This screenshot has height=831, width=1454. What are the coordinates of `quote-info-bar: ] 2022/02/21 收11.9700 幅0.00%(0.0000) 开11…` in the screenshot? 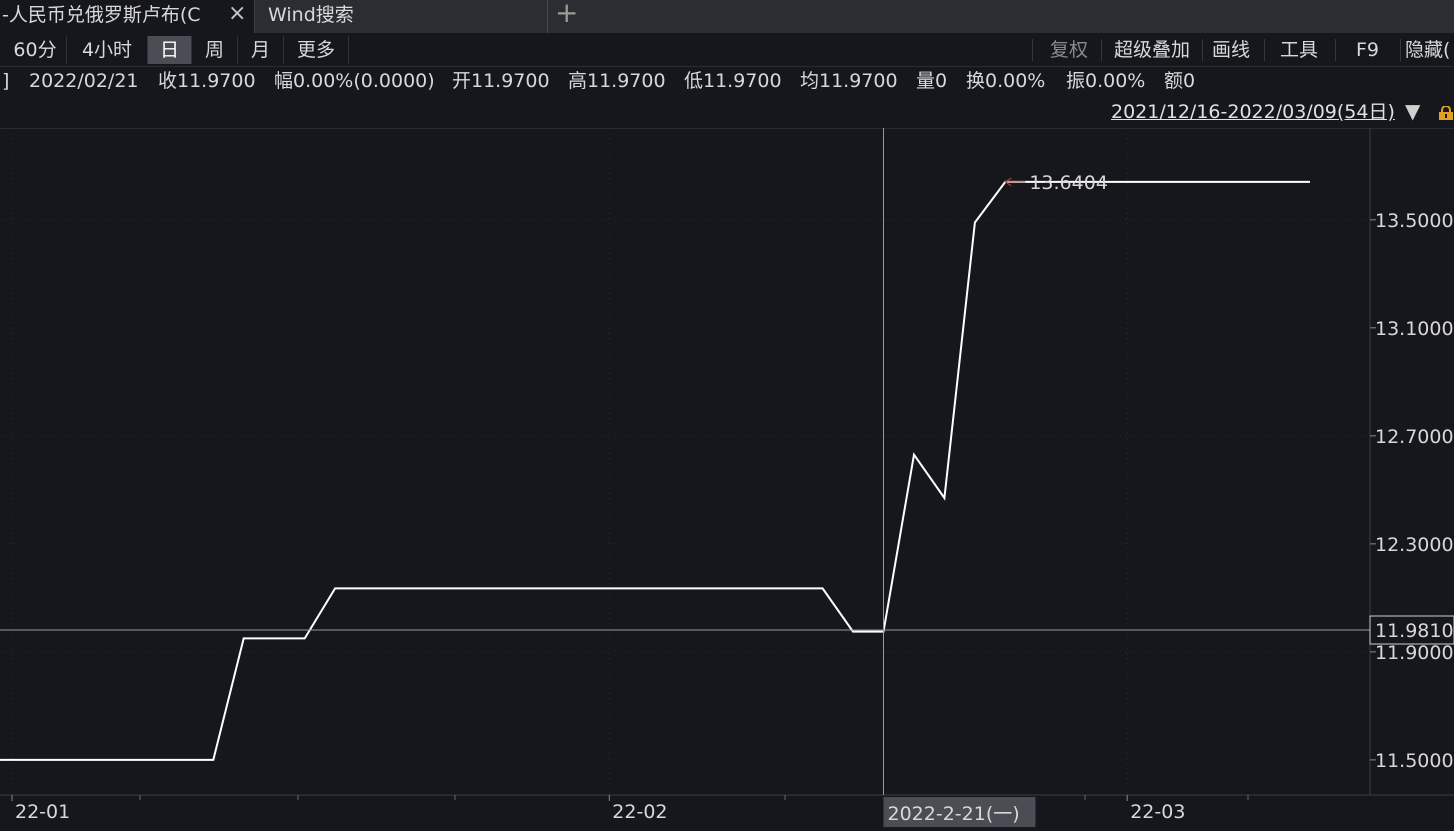 It's located at (727, 81).